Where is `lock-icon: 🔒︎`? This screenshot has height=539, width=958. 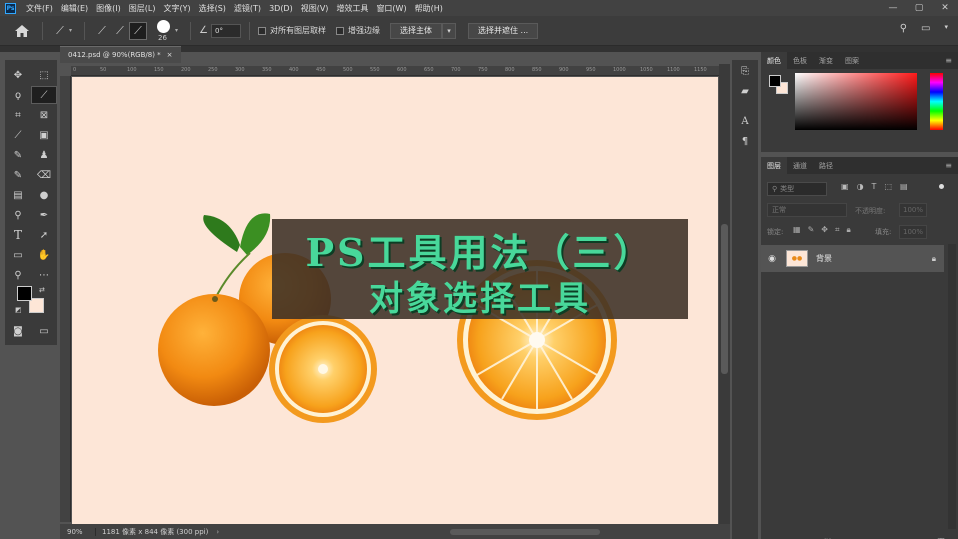 lock-icon: 🔒︎ is located at coordinates (934, 259).